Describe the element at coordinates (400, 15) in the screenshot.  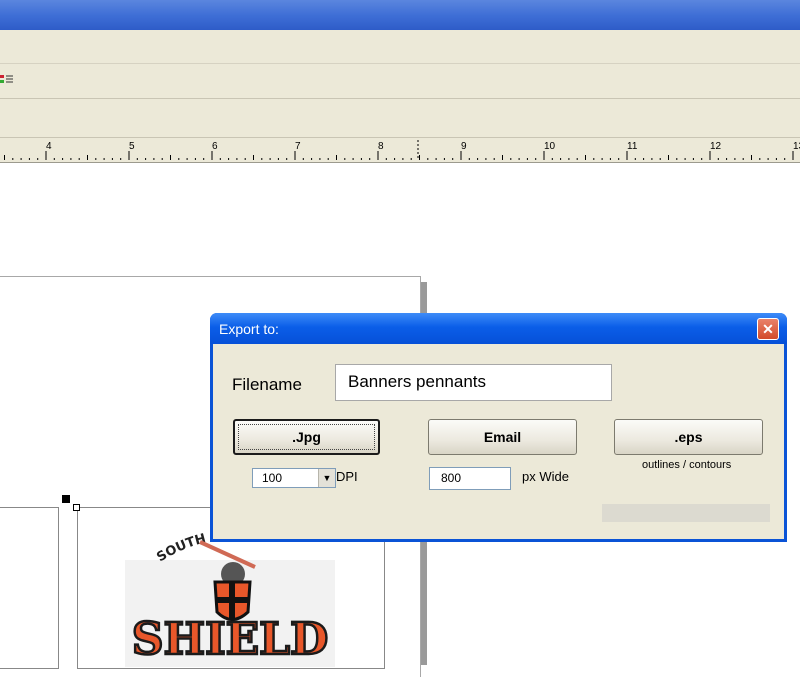
I see `app-title-bar` at that location.